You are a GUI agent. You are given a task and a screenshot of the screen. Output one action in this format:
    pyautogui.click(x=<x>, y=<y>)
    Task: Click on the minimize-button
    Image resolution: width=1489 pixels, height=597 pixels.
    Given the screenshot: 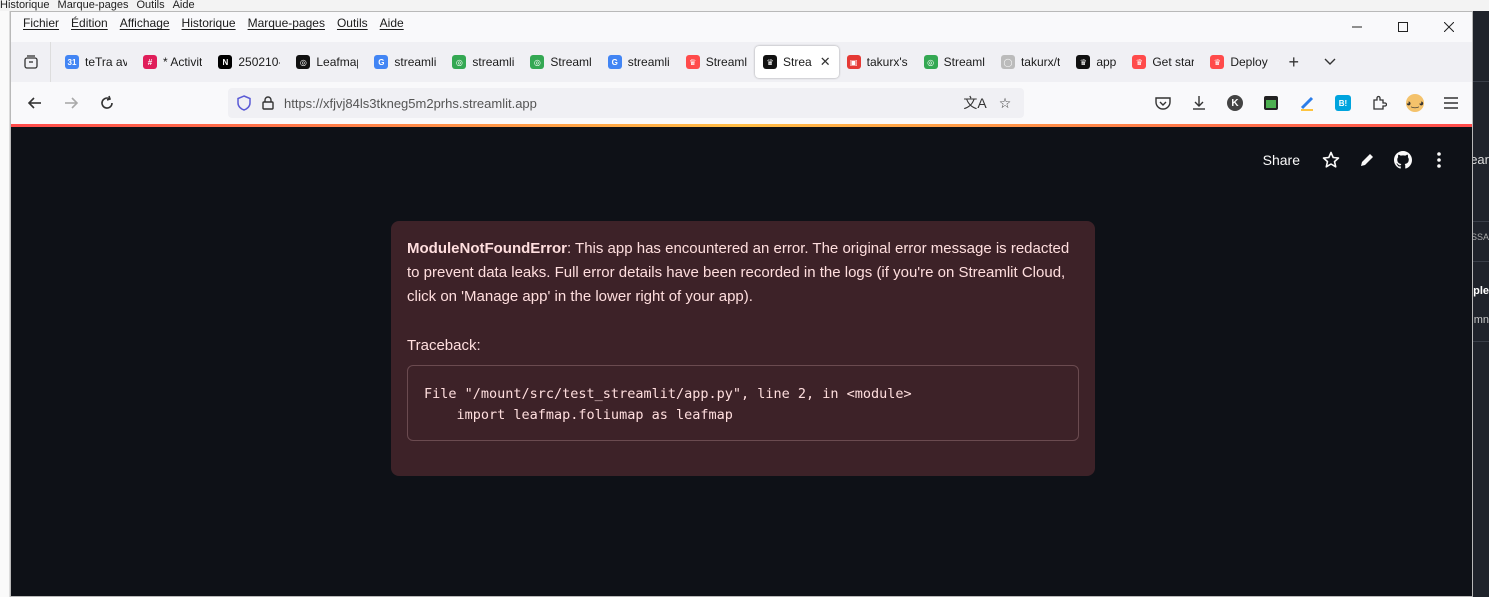 What is the action you would take?
    pyautogui.click(x=1357, y=27)
    